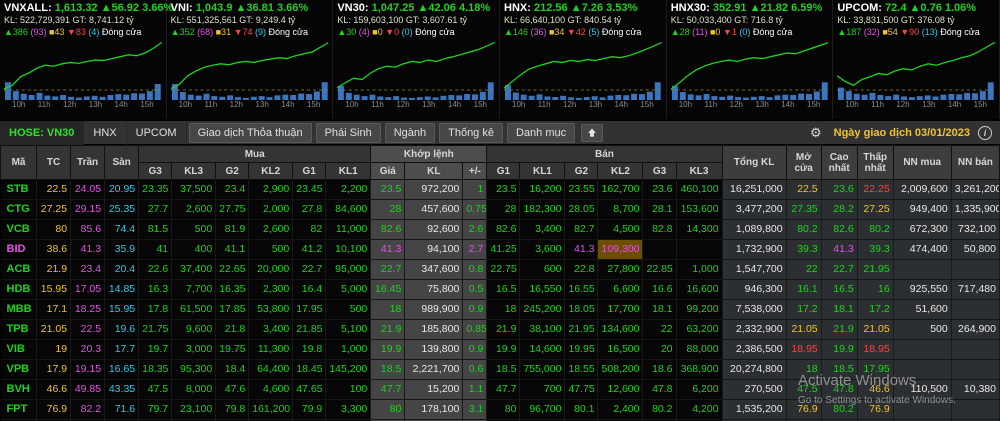  What do you see at coordinates (348, 269) in the screenshot?
I see `cell: 95,000` at bounding box center [348, 269].